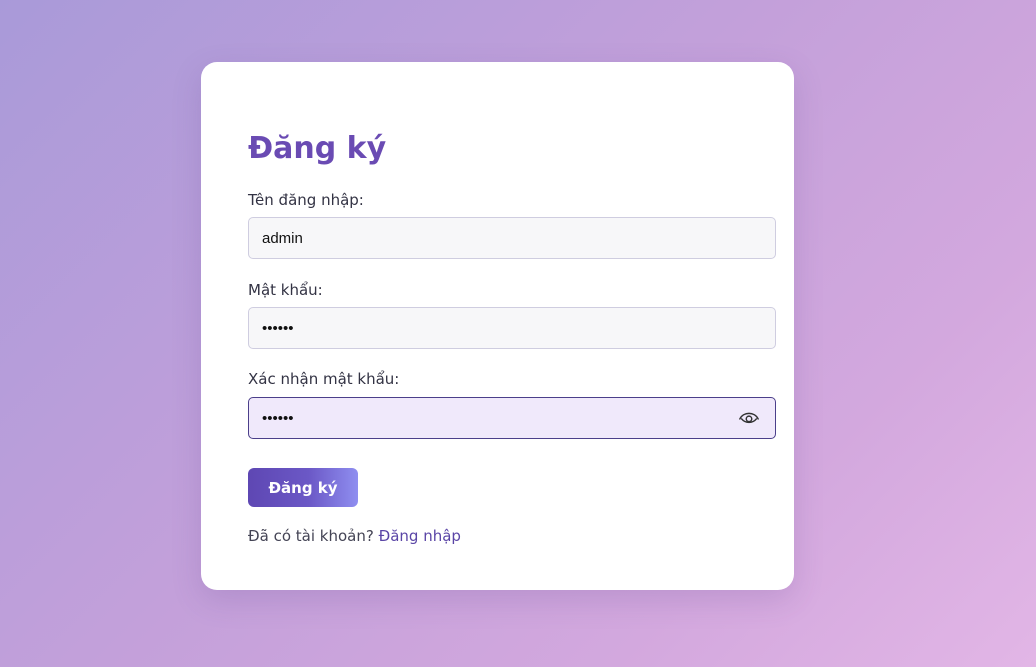 This screenshot has height=667, width=1036. What do you see at coordinates (512, 418) in the screenshot?
I see `confirm-password-field` at bounding box center [512, 418].